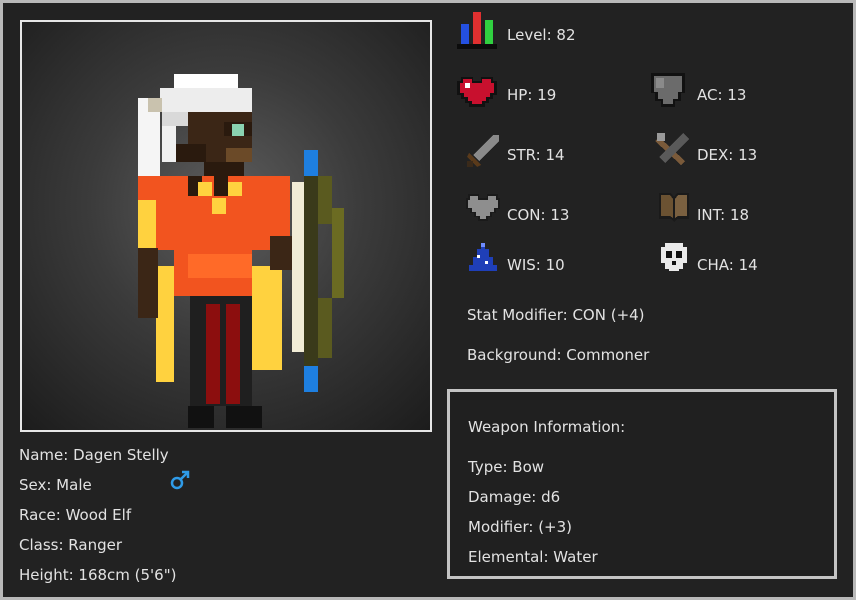  I want to click on level-bars-icon, so click(477, 30).